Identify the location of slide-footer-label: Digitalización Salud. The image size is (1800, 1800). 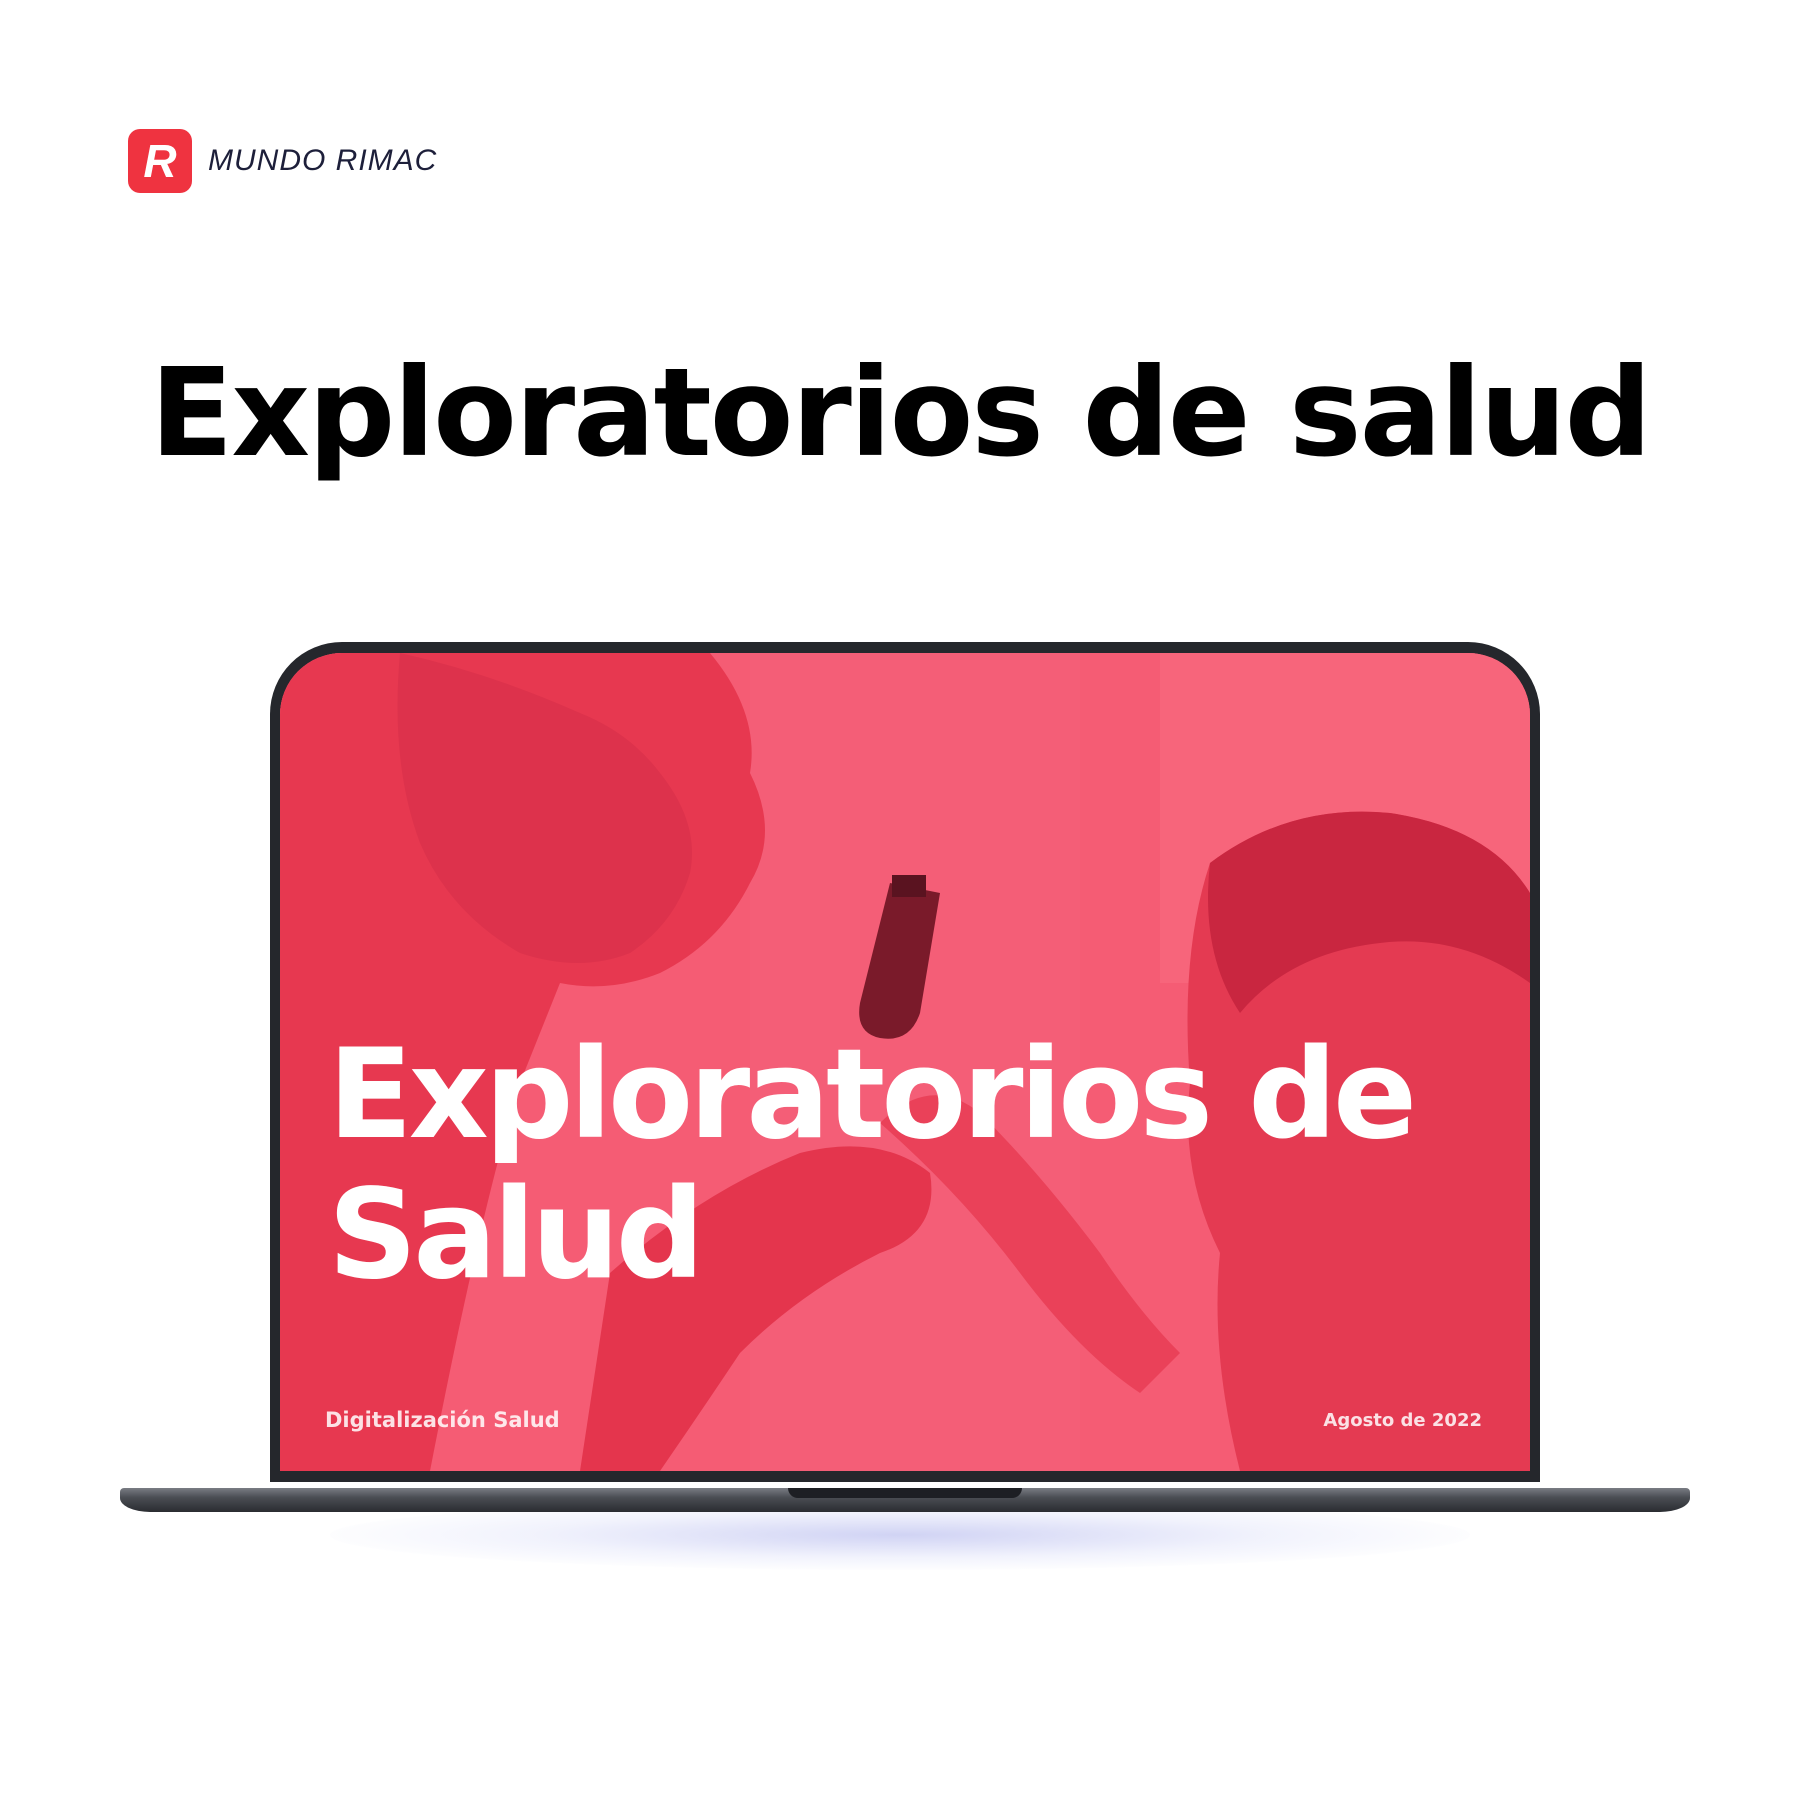
(442, 1420).